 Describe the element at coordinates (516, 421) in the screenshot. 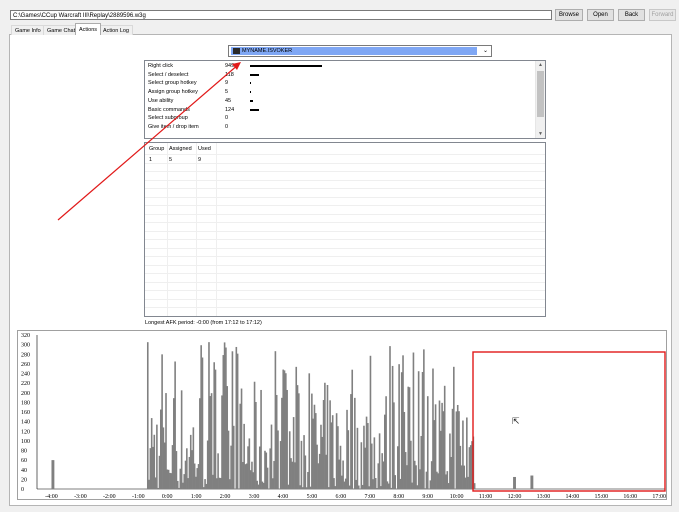

I see `mouse-pointer-icon: ⇱` at that location.